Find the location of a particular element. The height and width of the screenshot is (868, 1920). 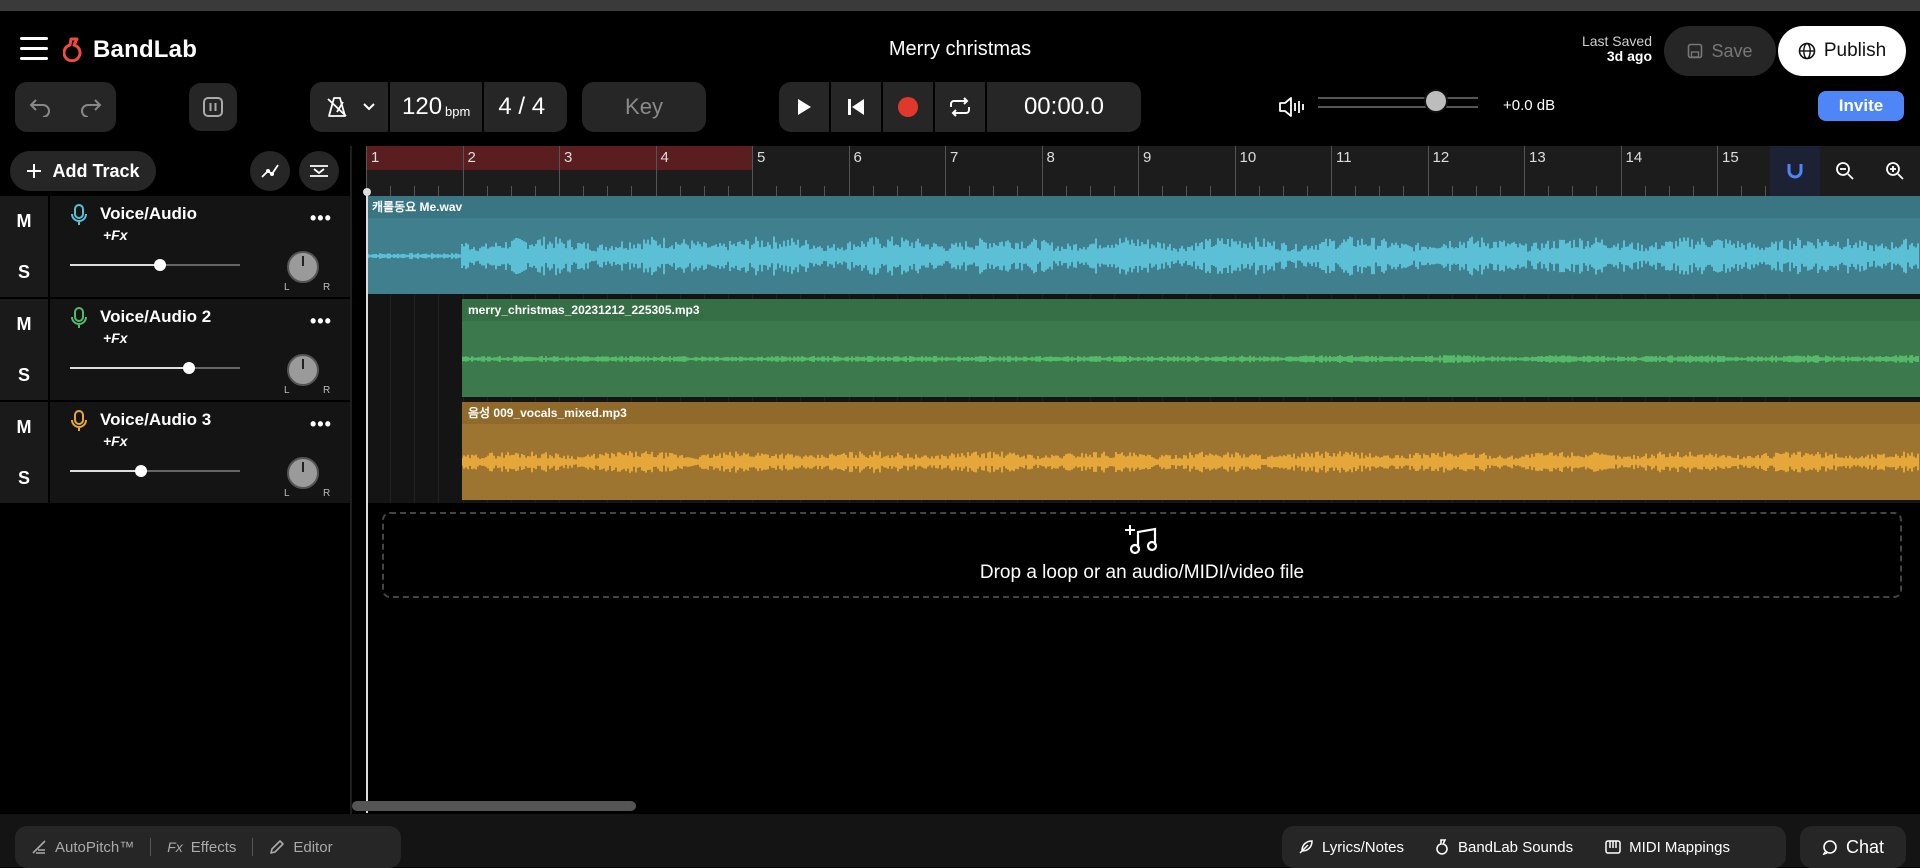

metronome-button is located at coordinates (349, 107).